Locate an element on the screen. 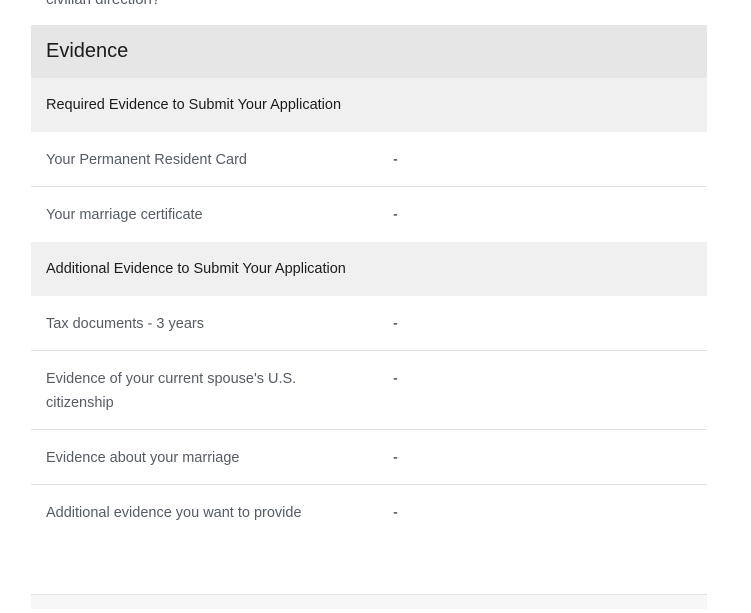 The width and height of the screenshot is (751, 613). additional-evidence-row: Tax documents - 3 years - is located at coordinates (369, 323).